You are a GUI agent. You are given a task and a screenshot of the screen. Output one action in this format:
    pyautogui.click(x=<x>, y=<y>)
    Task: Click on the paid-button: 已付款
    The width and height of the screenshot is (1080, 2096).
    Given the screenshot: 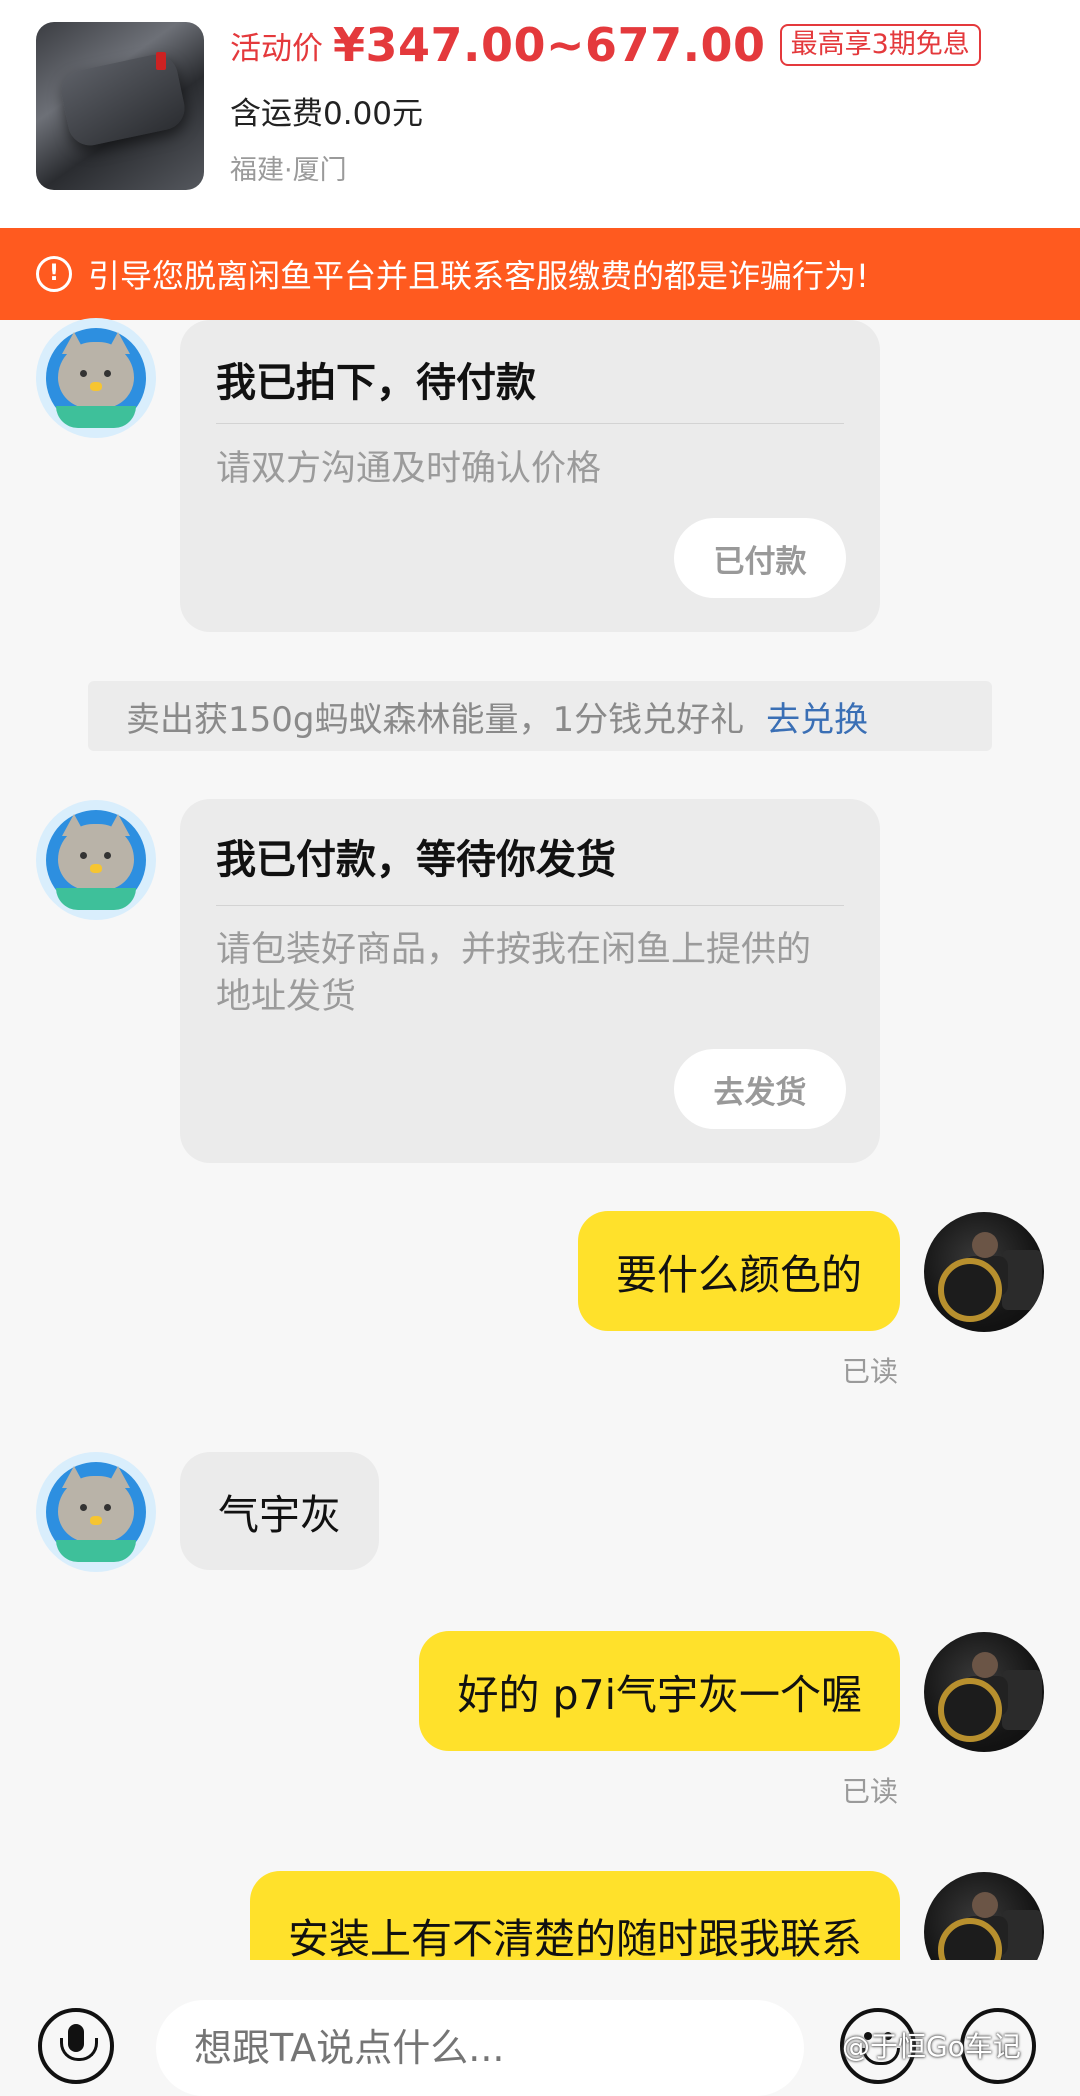 What is the action you would take?
    pyautogui.click(x=760, y=558)
    